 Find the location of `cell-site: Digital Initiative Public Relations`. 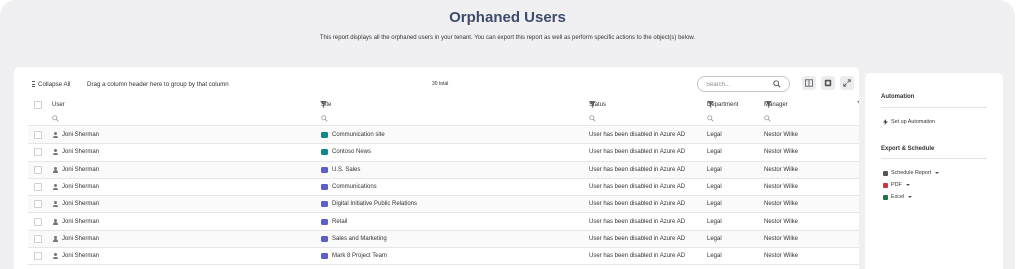

cell-site: Digital Initiative Public Relations is located at coordinates (369, 204).